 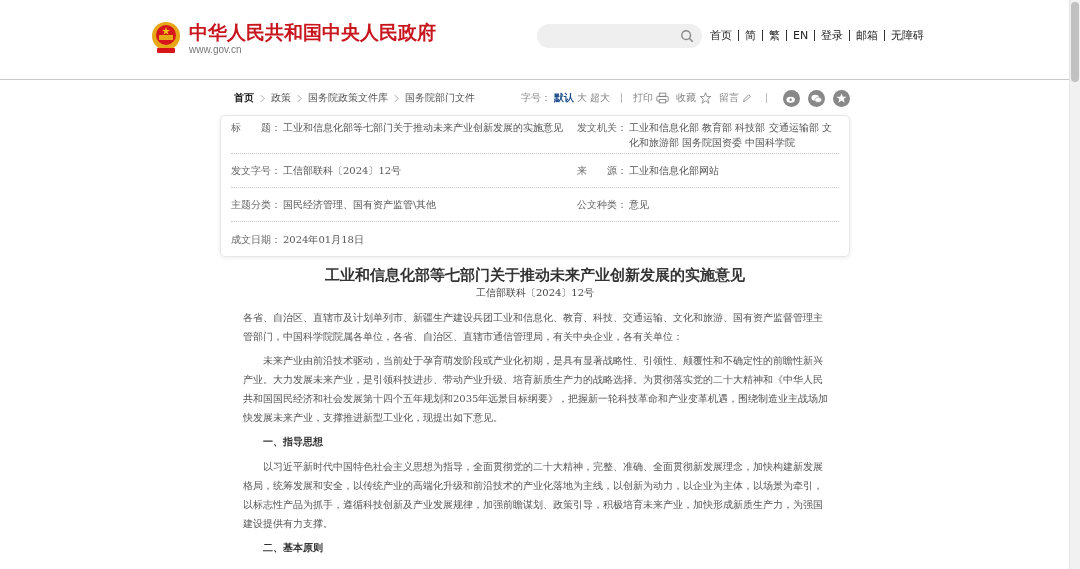 What do you see at coordinates (256, 205) in the screenshot?
I see `field-label: 主题分类：` at bounding box center [256, 205].